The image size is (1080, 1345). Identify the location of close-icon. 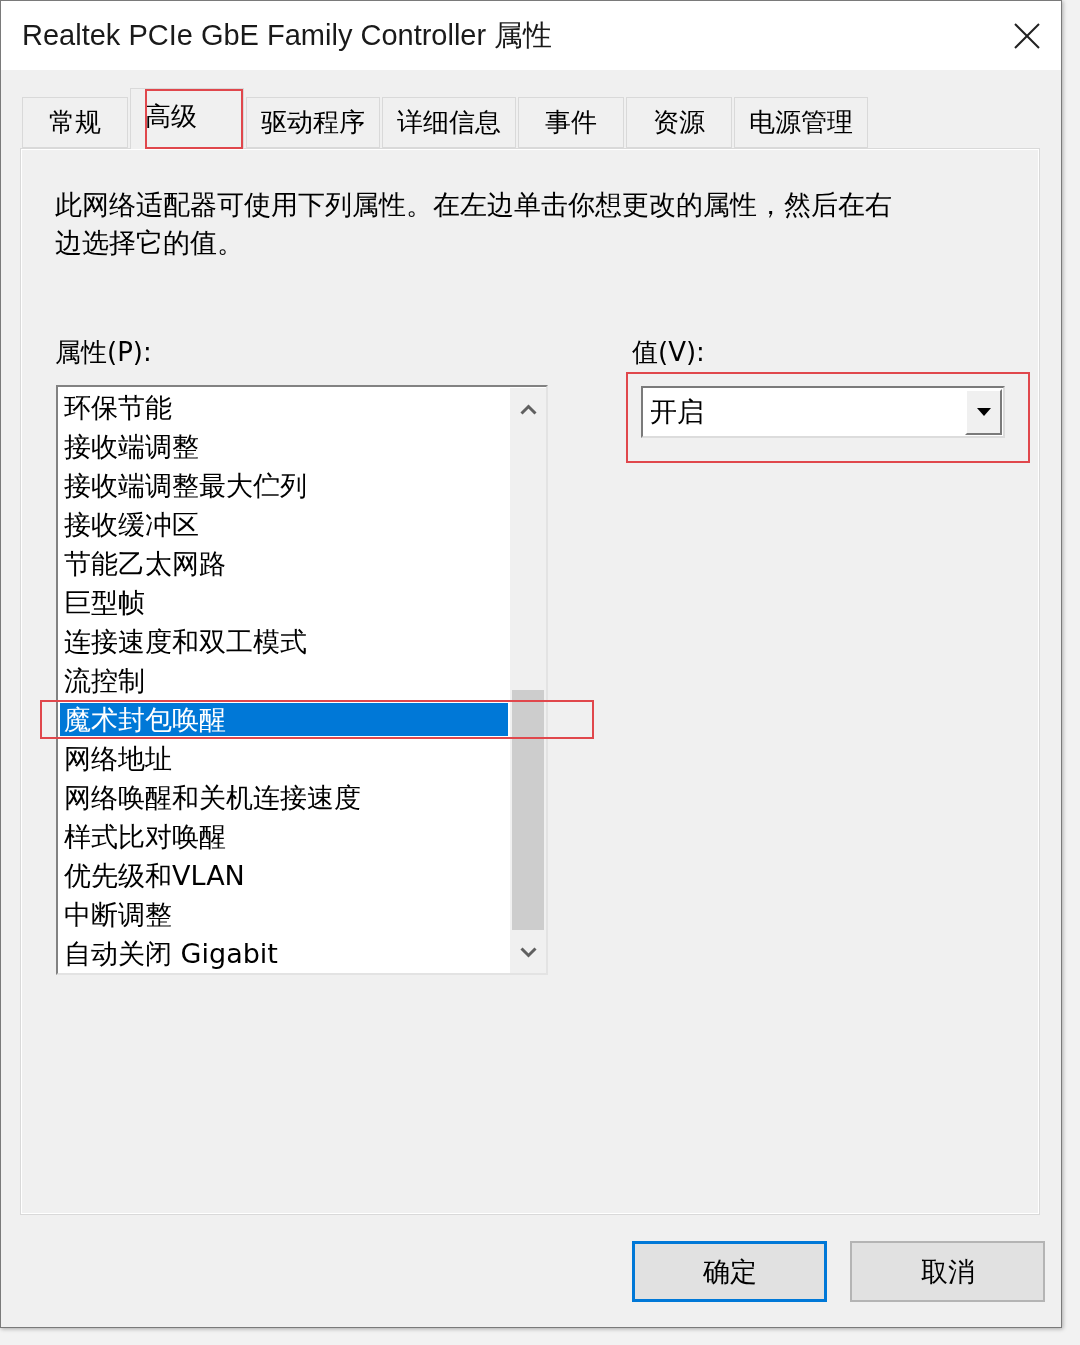
(1027, 35).